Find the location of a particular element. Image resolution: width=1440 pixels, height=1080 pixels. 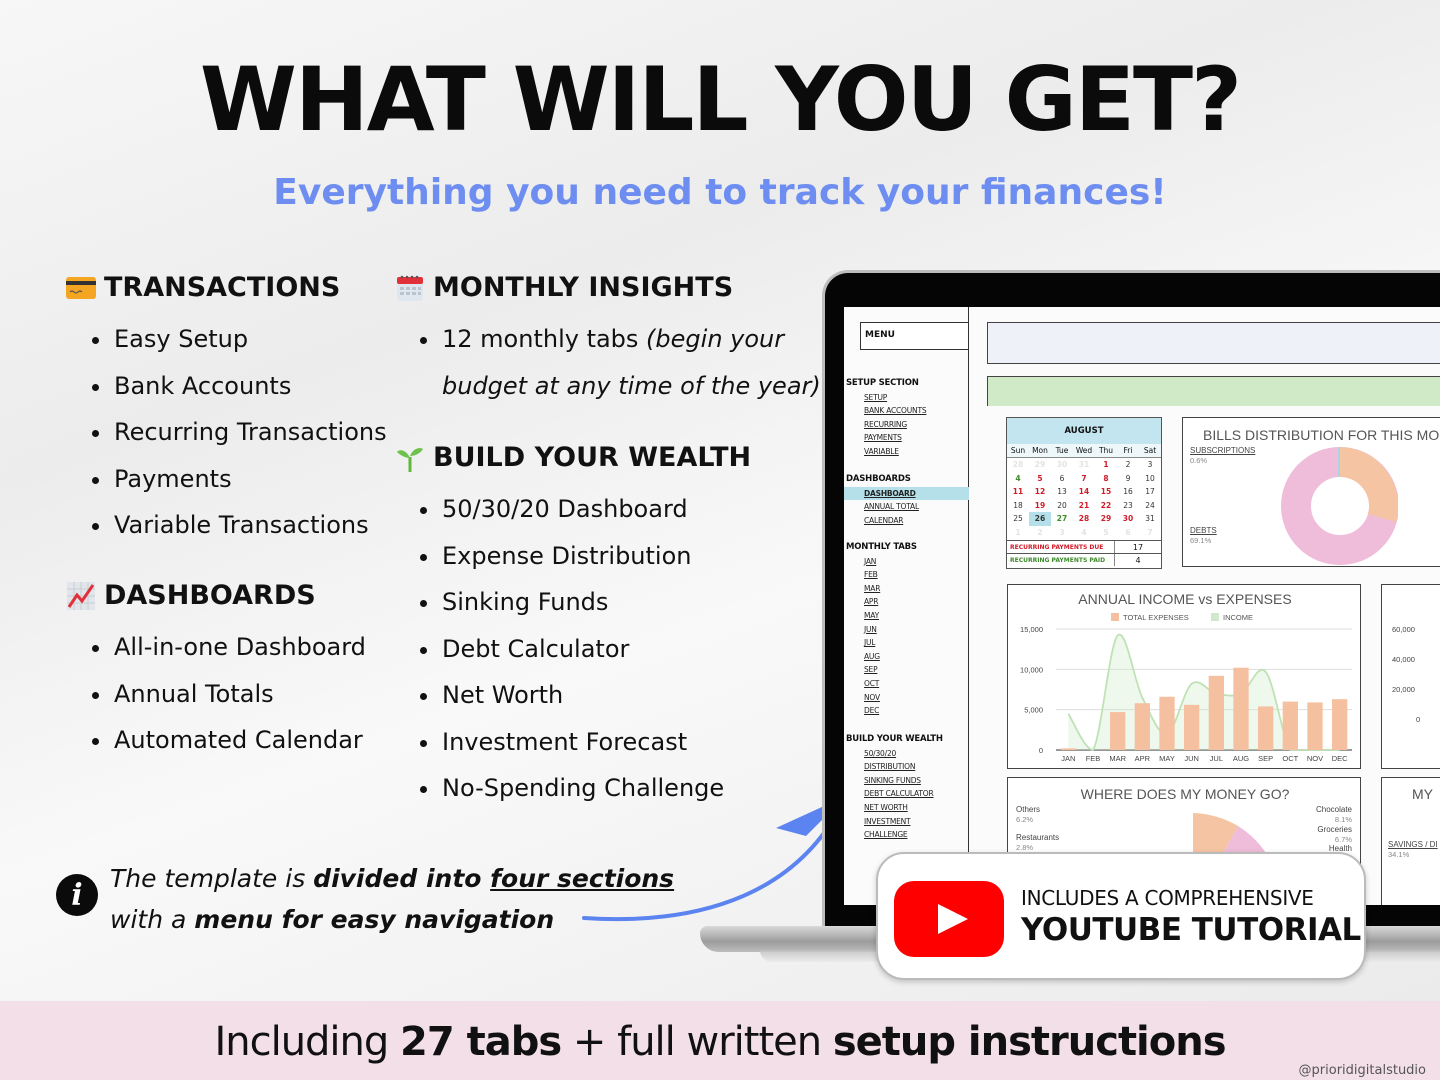

legend-label: INCOME is located at coordinates (1238, 617).